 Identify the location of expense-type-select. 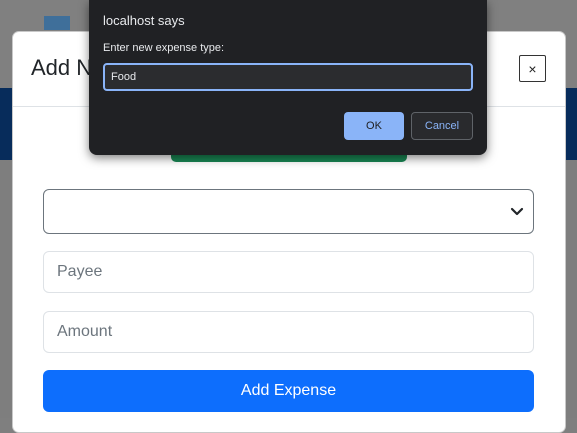
(288, 211).